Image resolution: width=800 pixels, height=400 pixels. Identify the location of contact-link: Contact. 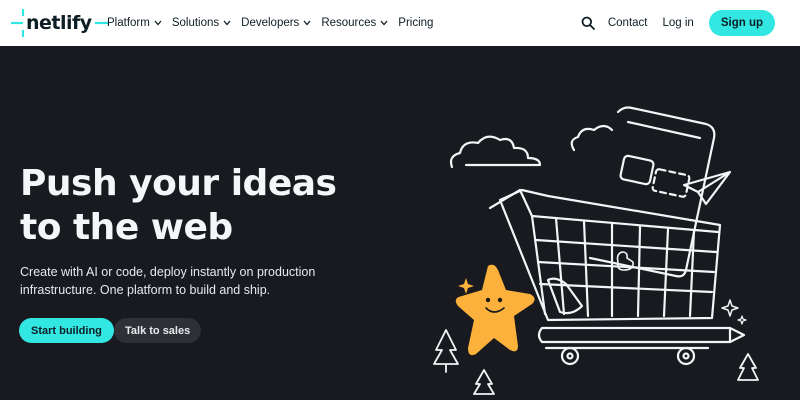
(628, 23).